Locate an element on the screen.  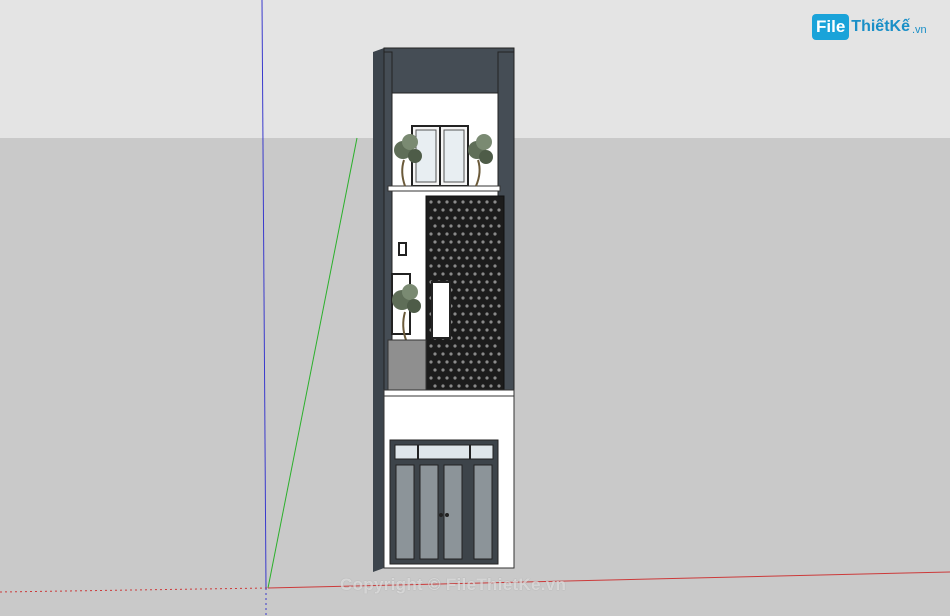
vent-opening is located at coordinates (402, 249).